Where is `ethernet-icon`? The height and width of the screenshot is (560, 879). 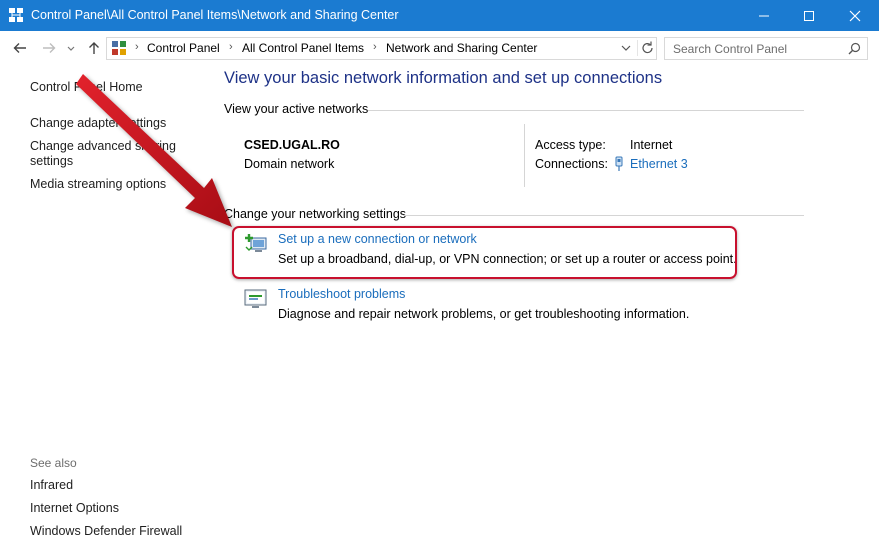
ethernet-icon is located at coordinates (619, 163).